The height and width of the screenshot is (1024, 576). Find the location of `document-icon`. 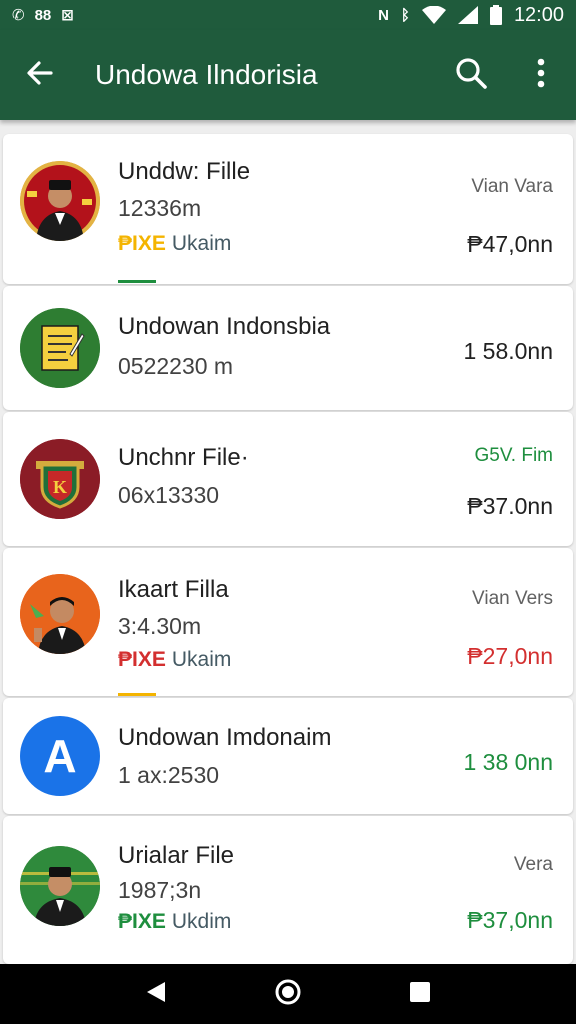

document-icon is located at coordinates (60, 348).